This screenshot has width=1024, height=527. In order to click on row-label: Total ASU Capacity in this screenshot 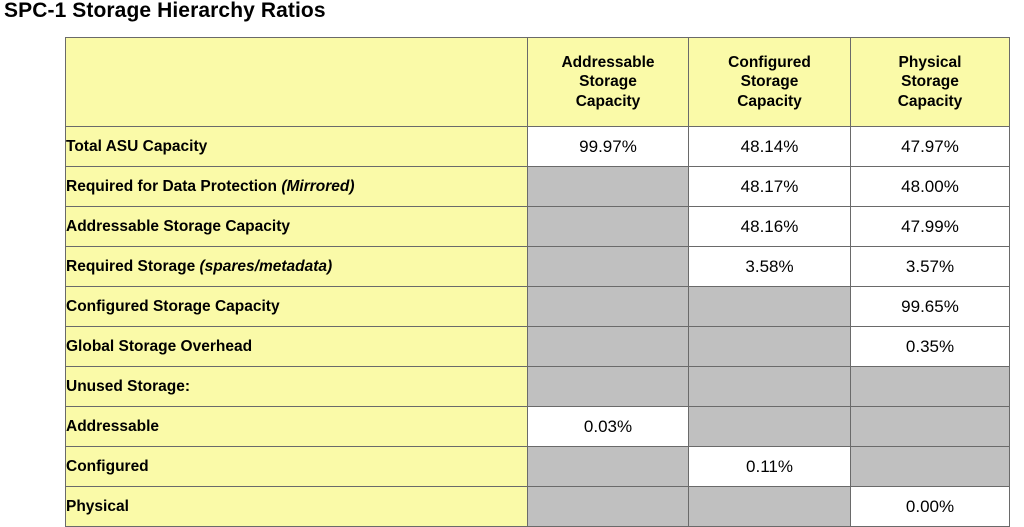, I will do `click(296, 146)`.